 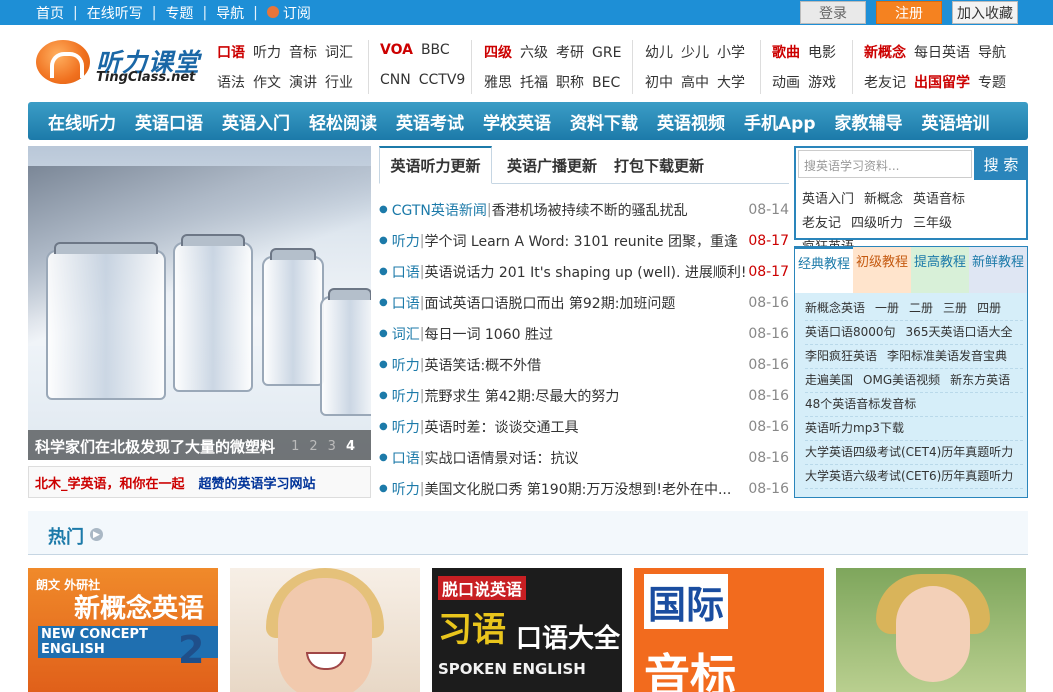 What do you see at coordinates (942, 53) in the screenshot?
I see `cat-link: 每日英语` at bounding box center [942, 53].